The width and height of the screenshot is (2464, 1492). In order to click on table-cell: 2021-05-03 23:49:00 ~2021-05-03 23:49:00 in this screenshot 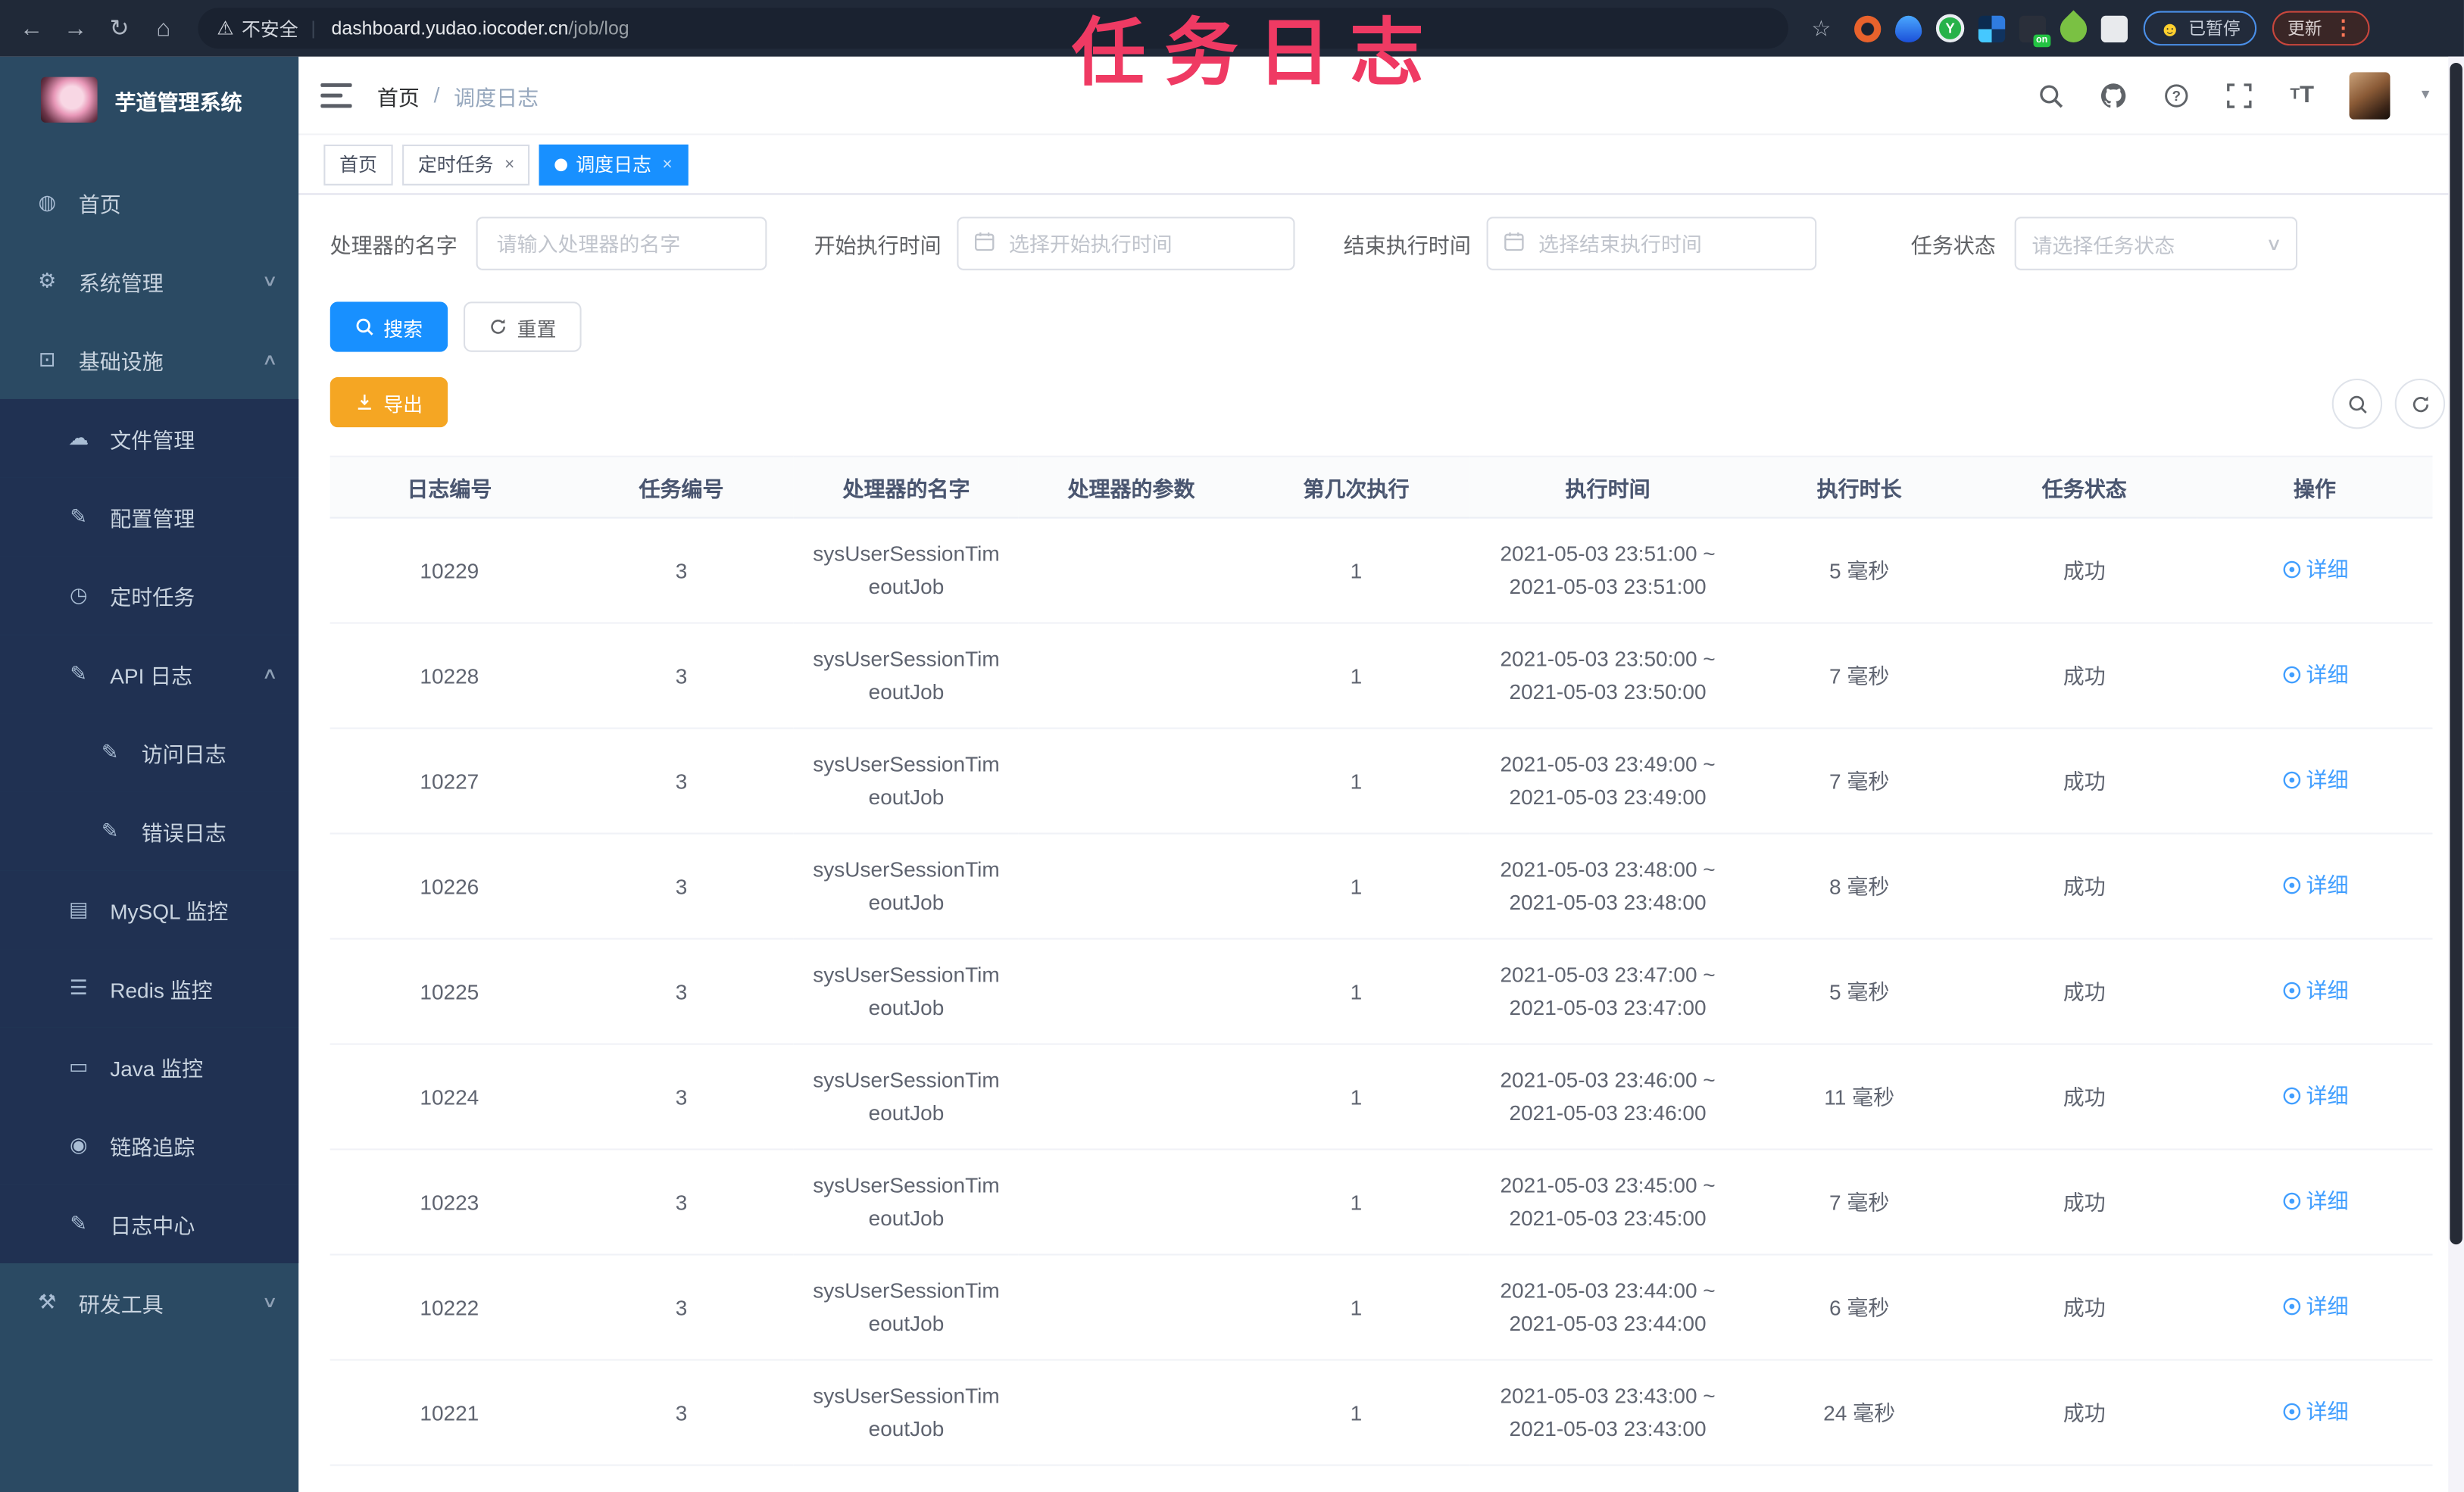, I will do `click(1607, 781)`.